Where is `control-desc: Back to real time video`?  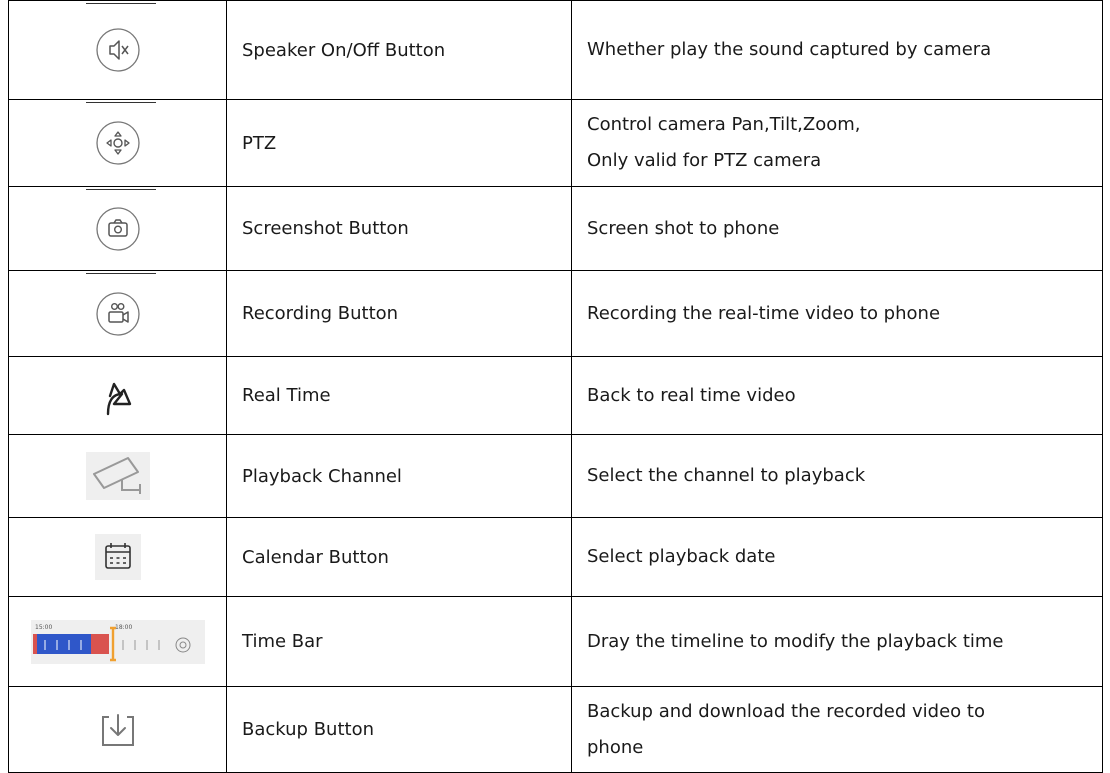 control-desc: Back to real time video is located at coordinates (837, 395).